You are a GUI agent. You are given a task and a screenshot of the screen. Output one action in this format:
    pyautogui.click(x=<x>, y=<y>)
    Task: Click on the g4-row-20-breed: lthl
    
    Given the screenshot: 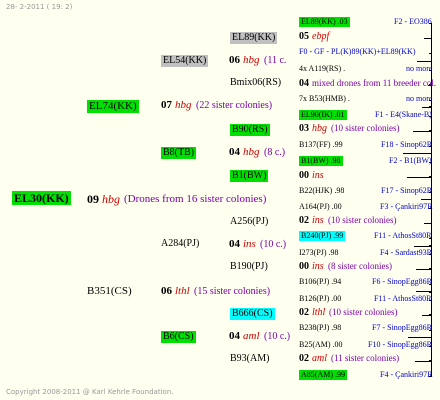 What is the action you would take?
    pyautogui.click(x=319, y=312)
    